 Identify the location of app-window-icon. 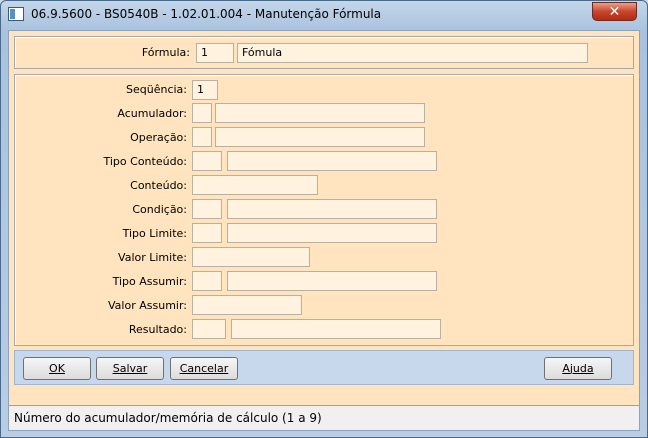
(16, 14).